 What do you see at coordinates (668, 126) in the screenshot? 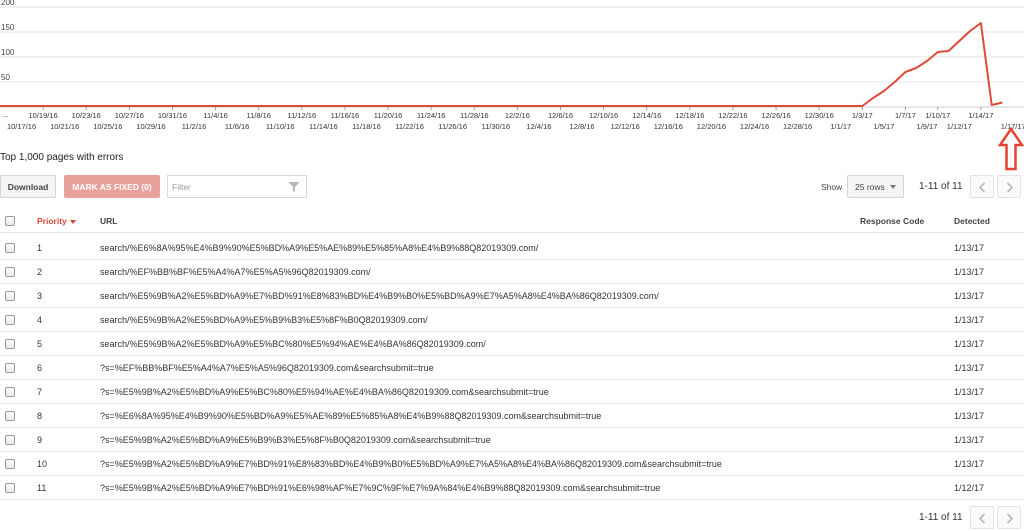
I see `x-tick-label: 12/16/16` at bounding box center [668, 126].